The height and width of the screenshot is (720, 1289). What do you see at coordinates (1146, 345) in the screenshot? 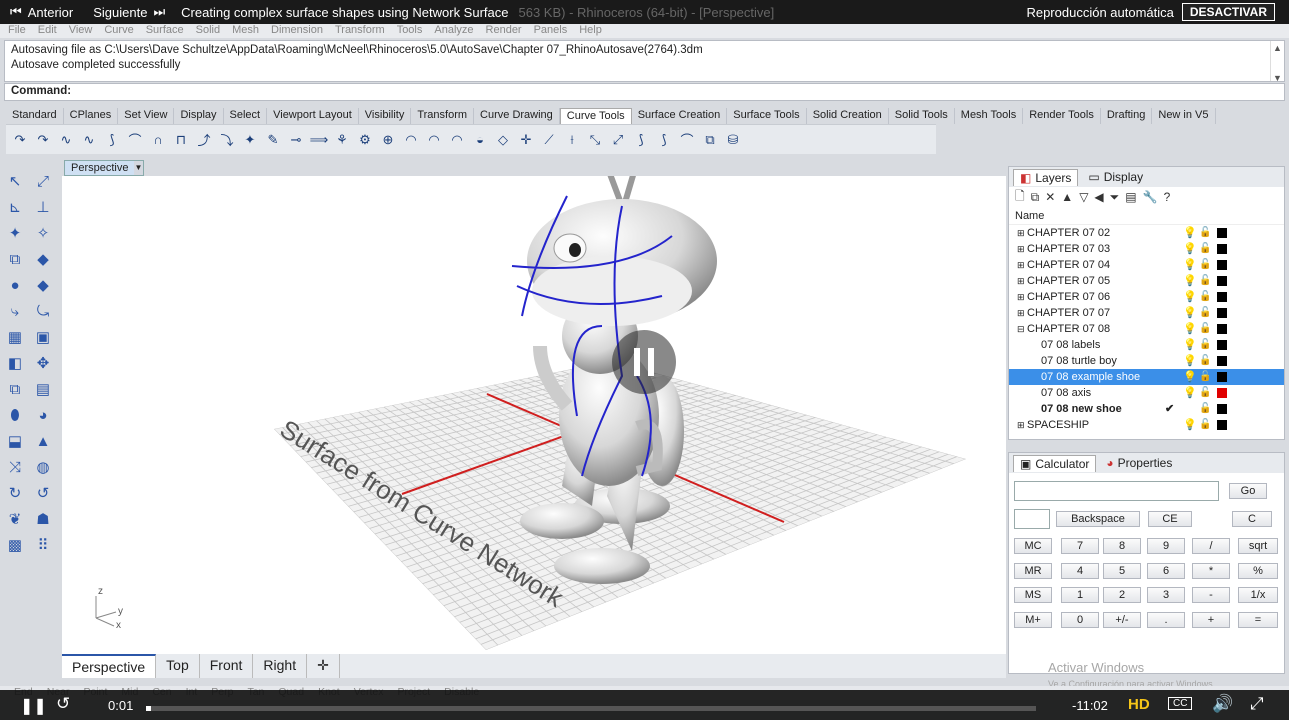
I see `layer-row: 07 08 labels 💡 🔓` at bounding box center [1146, 345].